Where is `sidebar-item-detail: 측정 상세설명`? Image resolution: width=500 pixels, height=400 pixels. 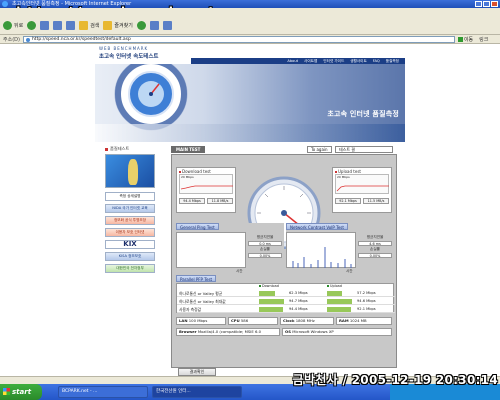
sidebar-item-detail: 측정 상세설명 is located at coordinates (130, 196).